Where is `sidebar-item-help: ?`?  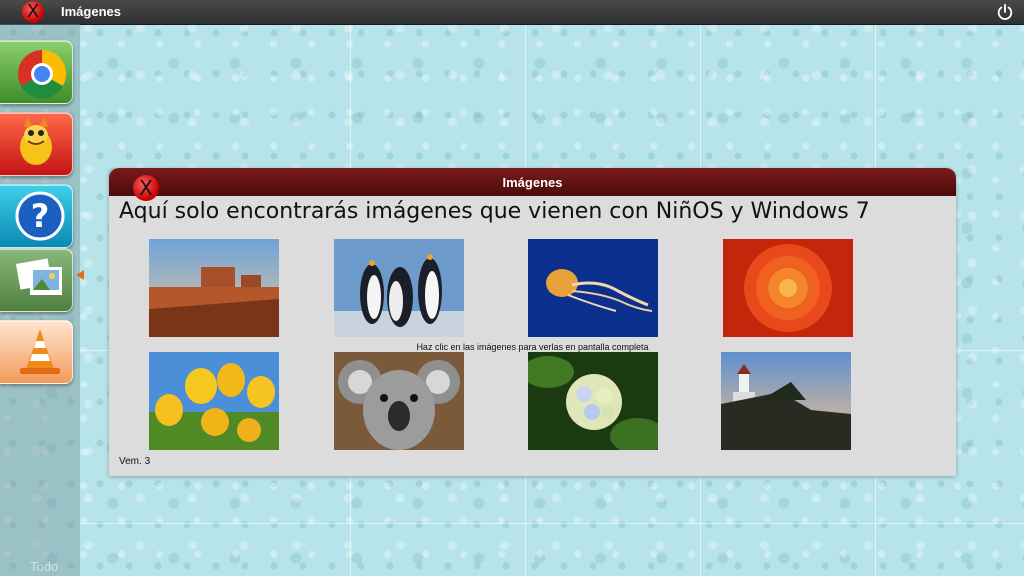 sidebar-item-help: ? is located at coordinates (36, 216).